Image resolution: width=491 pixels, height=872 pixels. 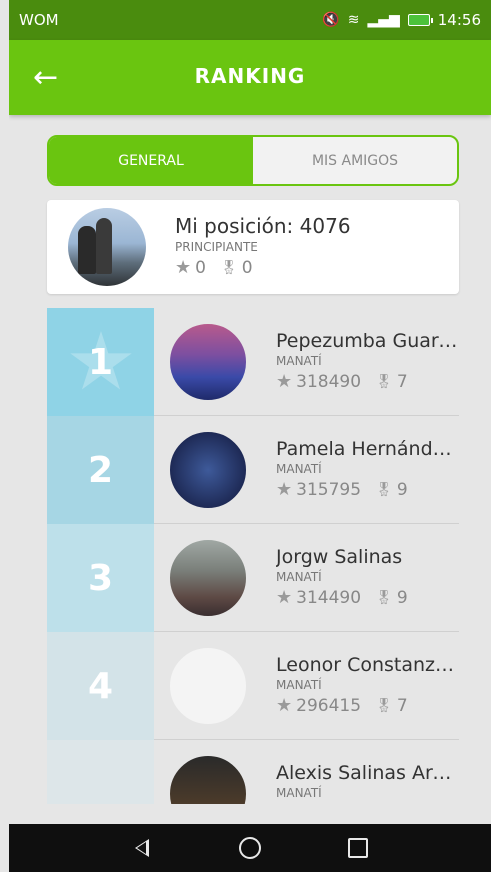 I want to click on list-item: 4 Leonor Constanza… MANATÍ ★ 296415 🎖 7, so click(x=253, y=686).